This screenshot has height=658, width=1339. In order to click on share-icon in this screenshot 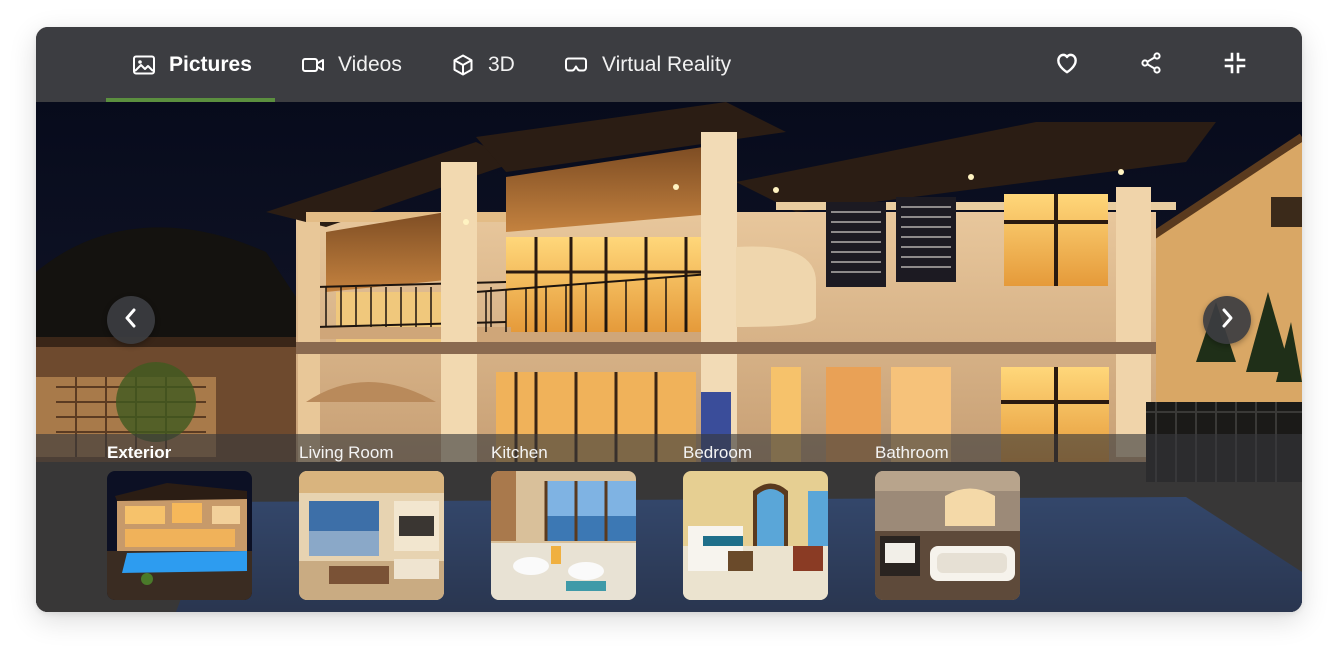, I will do `click(1151, 65)`.